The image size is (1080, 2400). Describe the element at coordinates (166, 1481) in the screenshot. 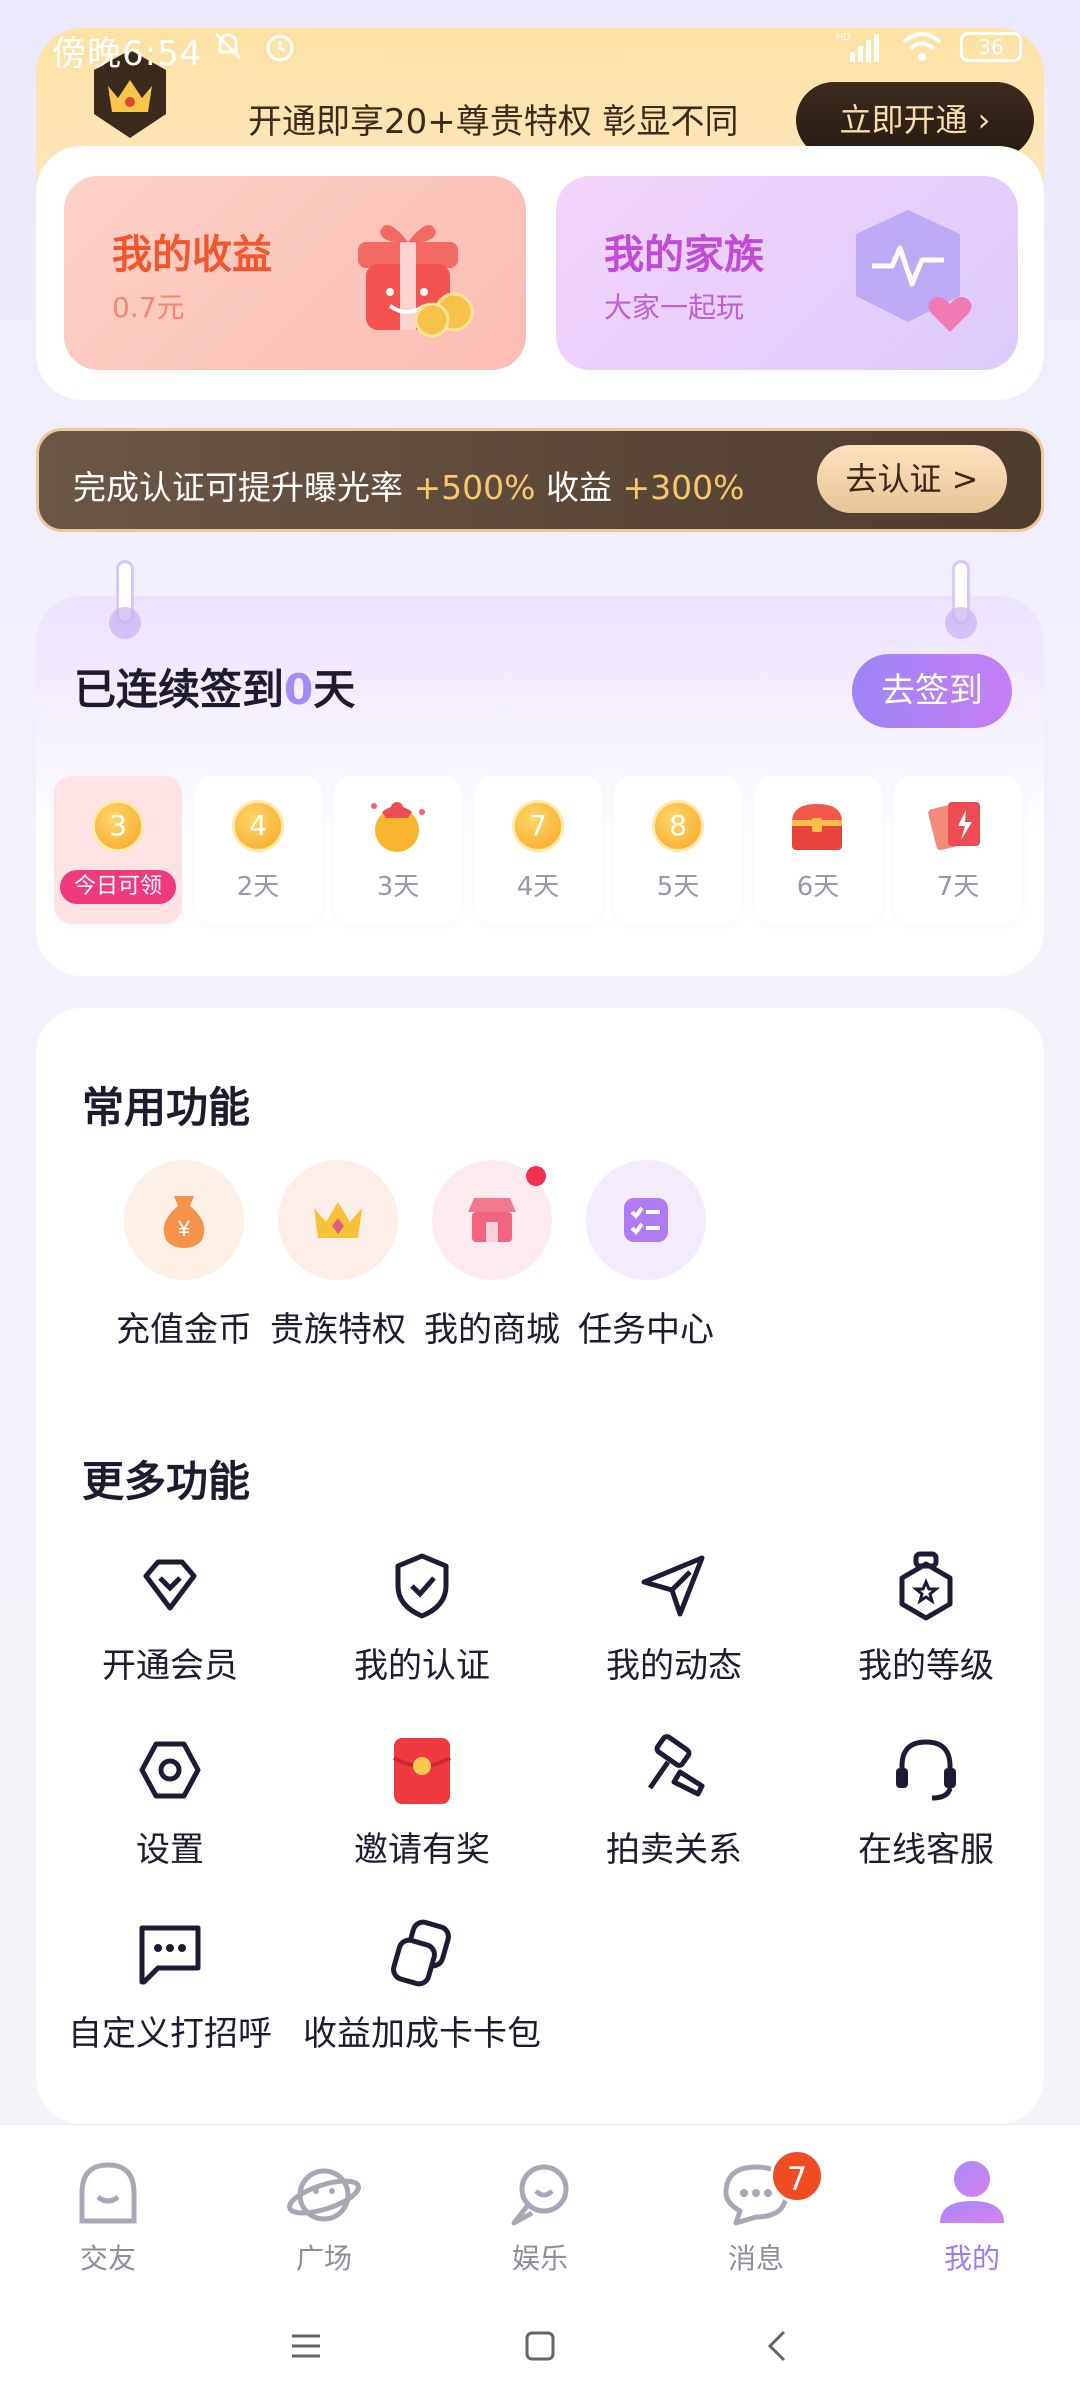

I see `more-functions-title: 更多功能` at that location.